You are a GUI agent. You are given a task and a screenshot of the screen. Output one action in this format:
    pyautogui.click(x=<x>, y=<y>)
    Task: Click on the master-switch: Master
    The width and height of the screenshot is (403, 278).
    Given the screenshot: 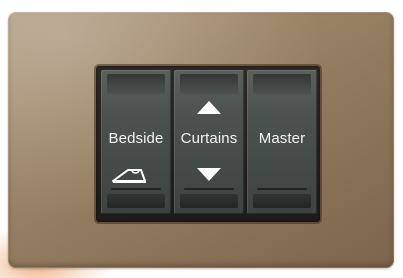 What is the action you would take?
    pyautogui.click(x=282, y=142)
    